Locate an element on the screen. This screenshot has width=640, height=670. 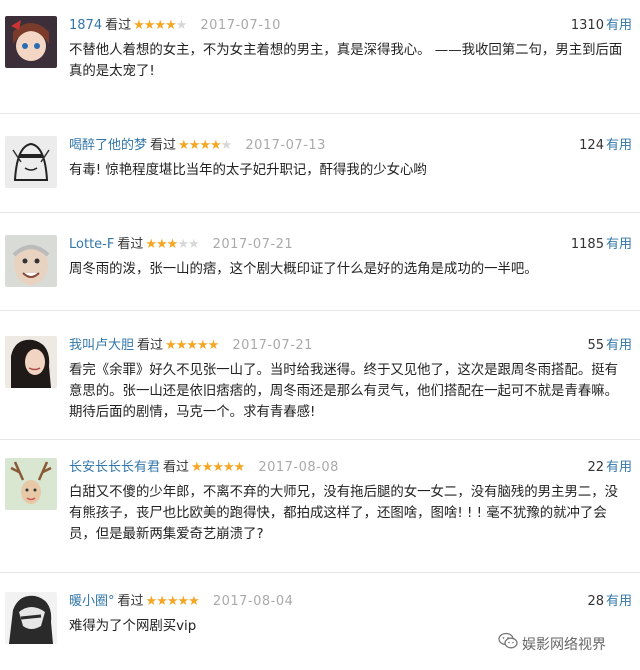
votes-count: 124 is located at coordinates (591, 145).